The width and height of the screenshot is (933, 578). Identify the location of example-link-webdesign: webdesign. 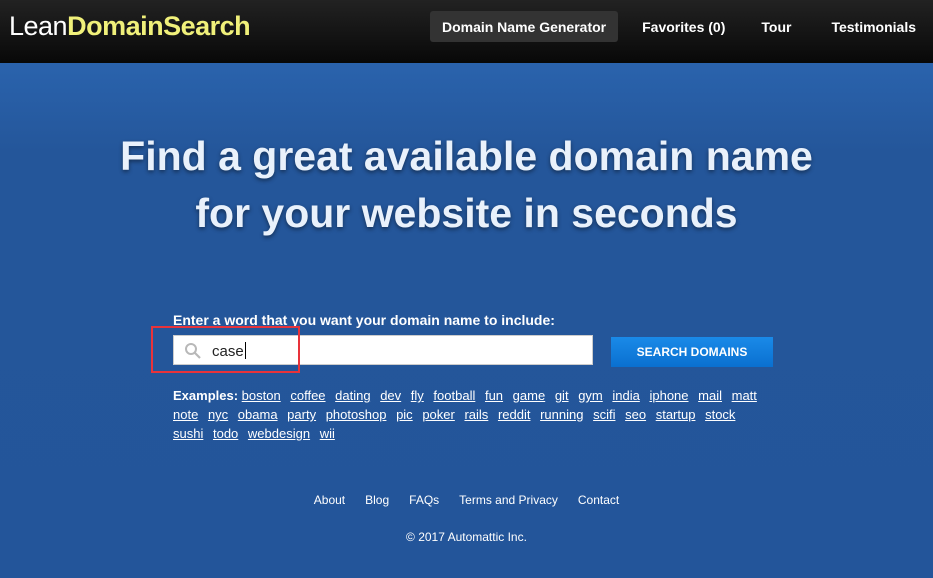
(279, 433).